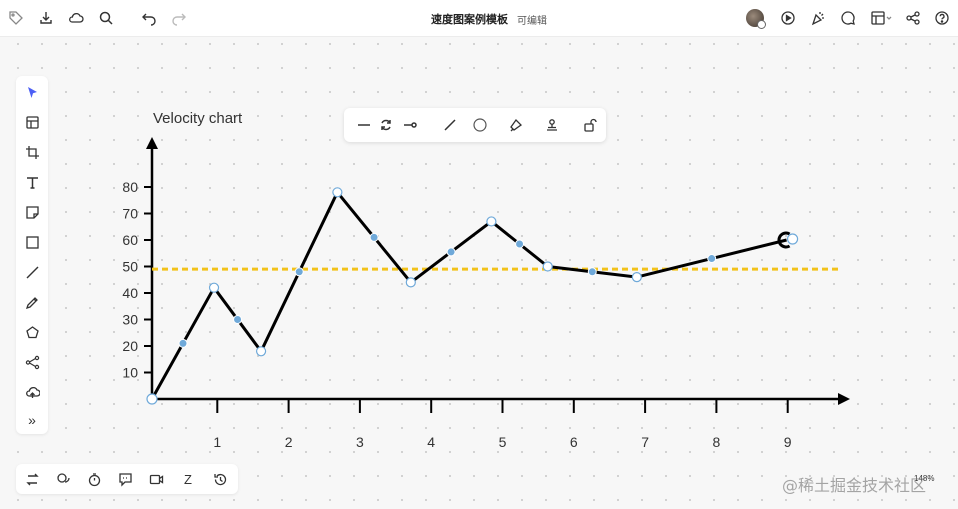 The width and height of the screenshot is (958, 509). What do you see at coordinates (431, 442) in the screenshot?
I see `x-tick-label: 4` at bounding box center [431, 442].